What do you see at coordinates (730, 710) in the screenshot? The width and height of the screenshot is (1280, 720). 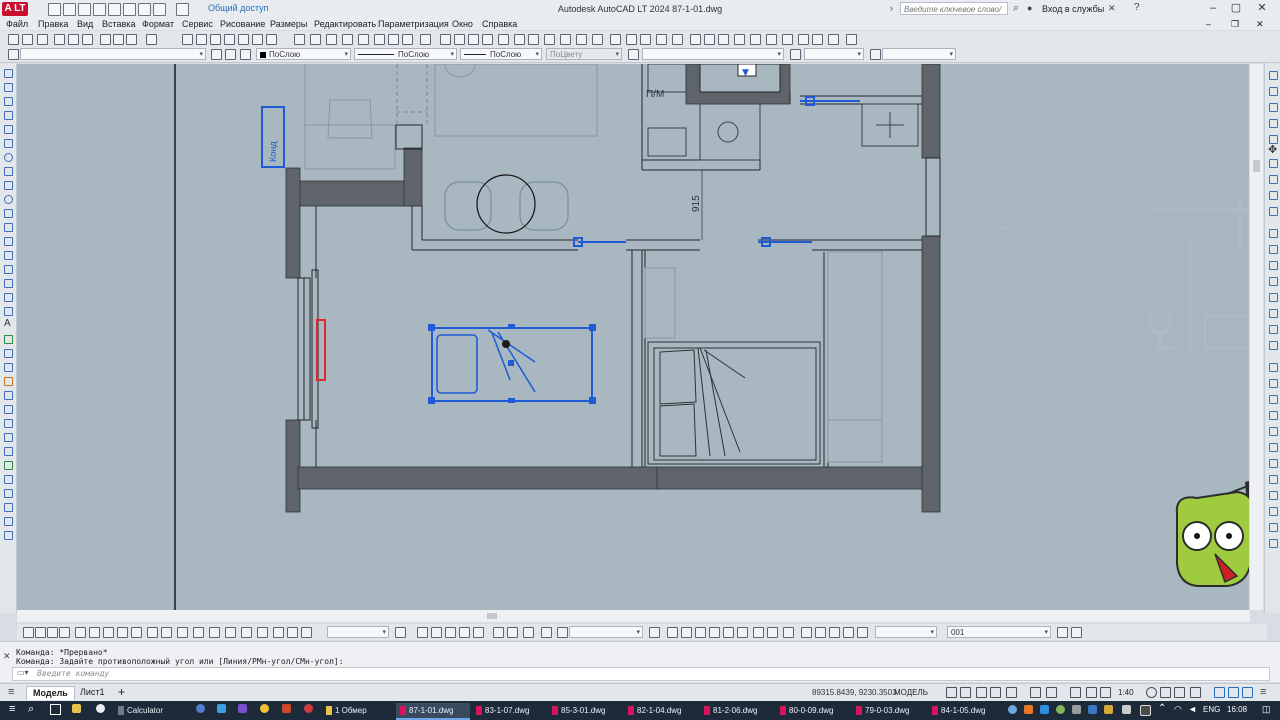 I see `taskbar-app-81-2-06: 81-2-06.dwg` at bounding box center [730, 710].